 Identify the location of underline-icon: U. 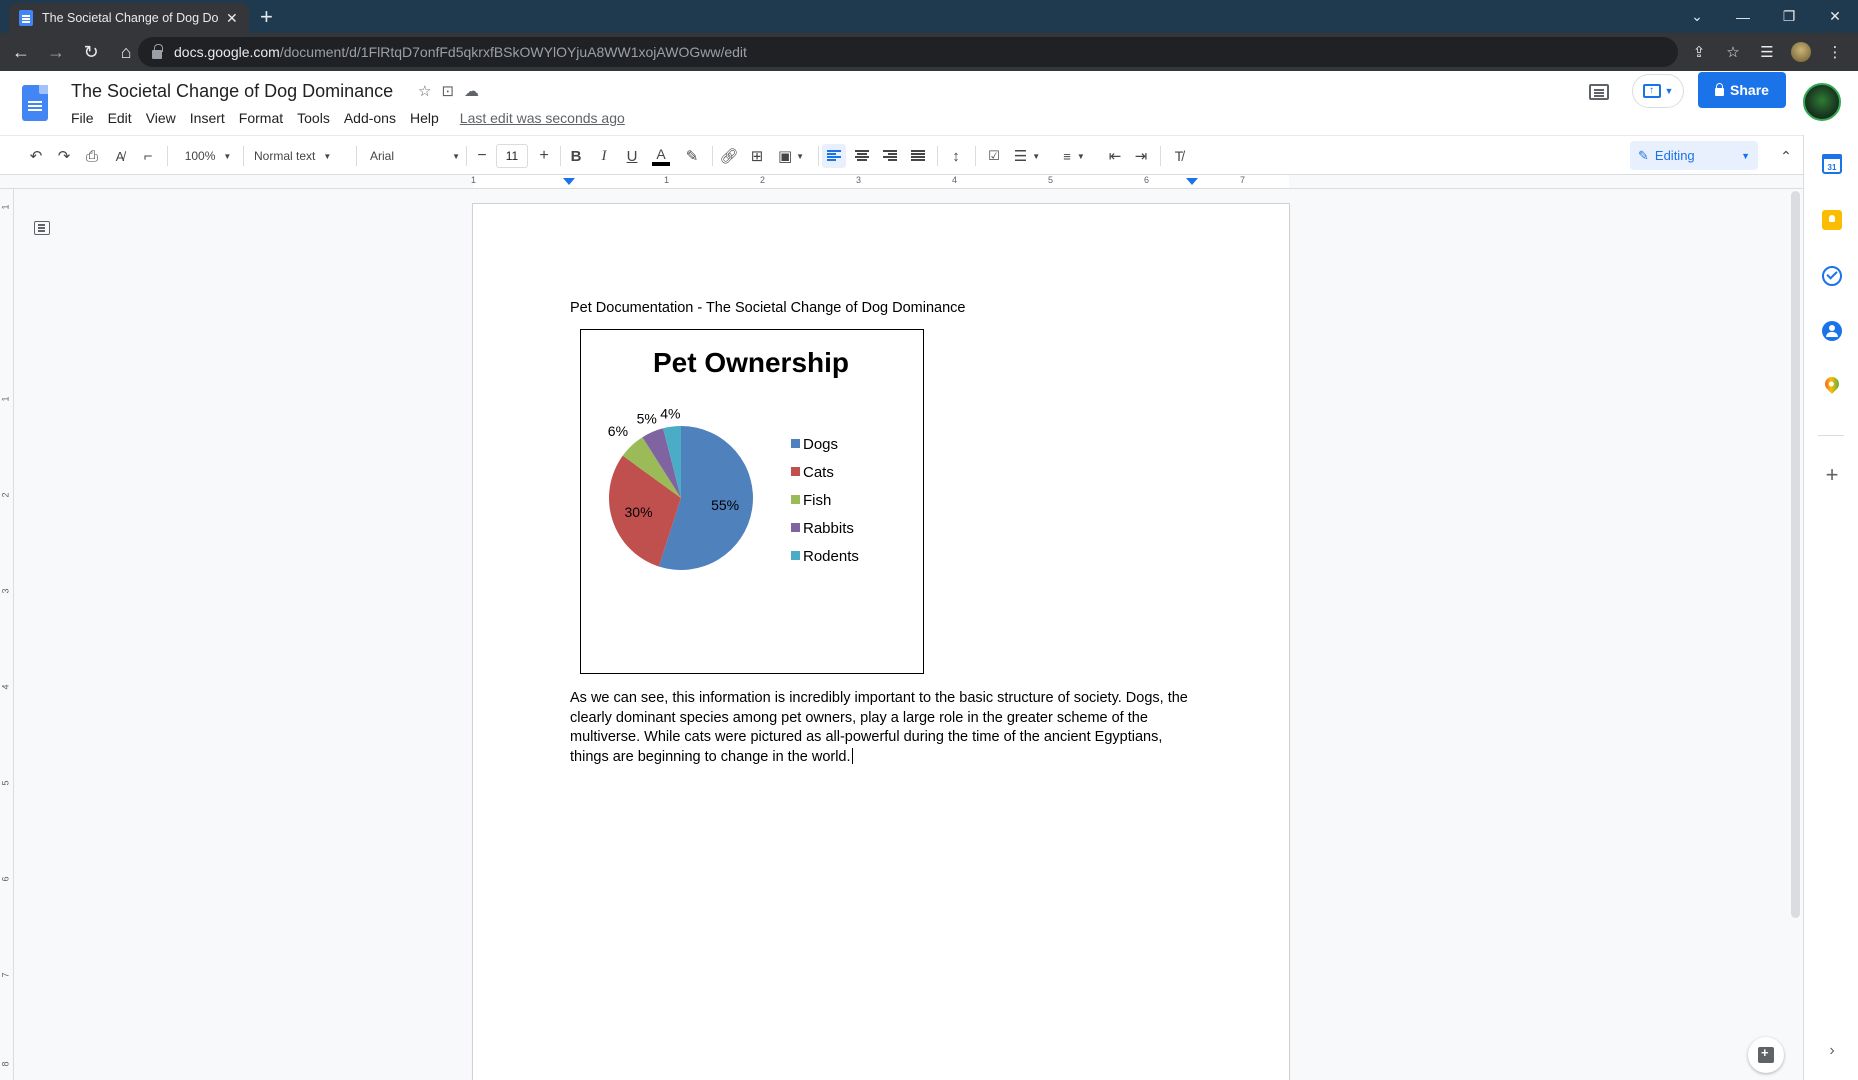
(632, 156).